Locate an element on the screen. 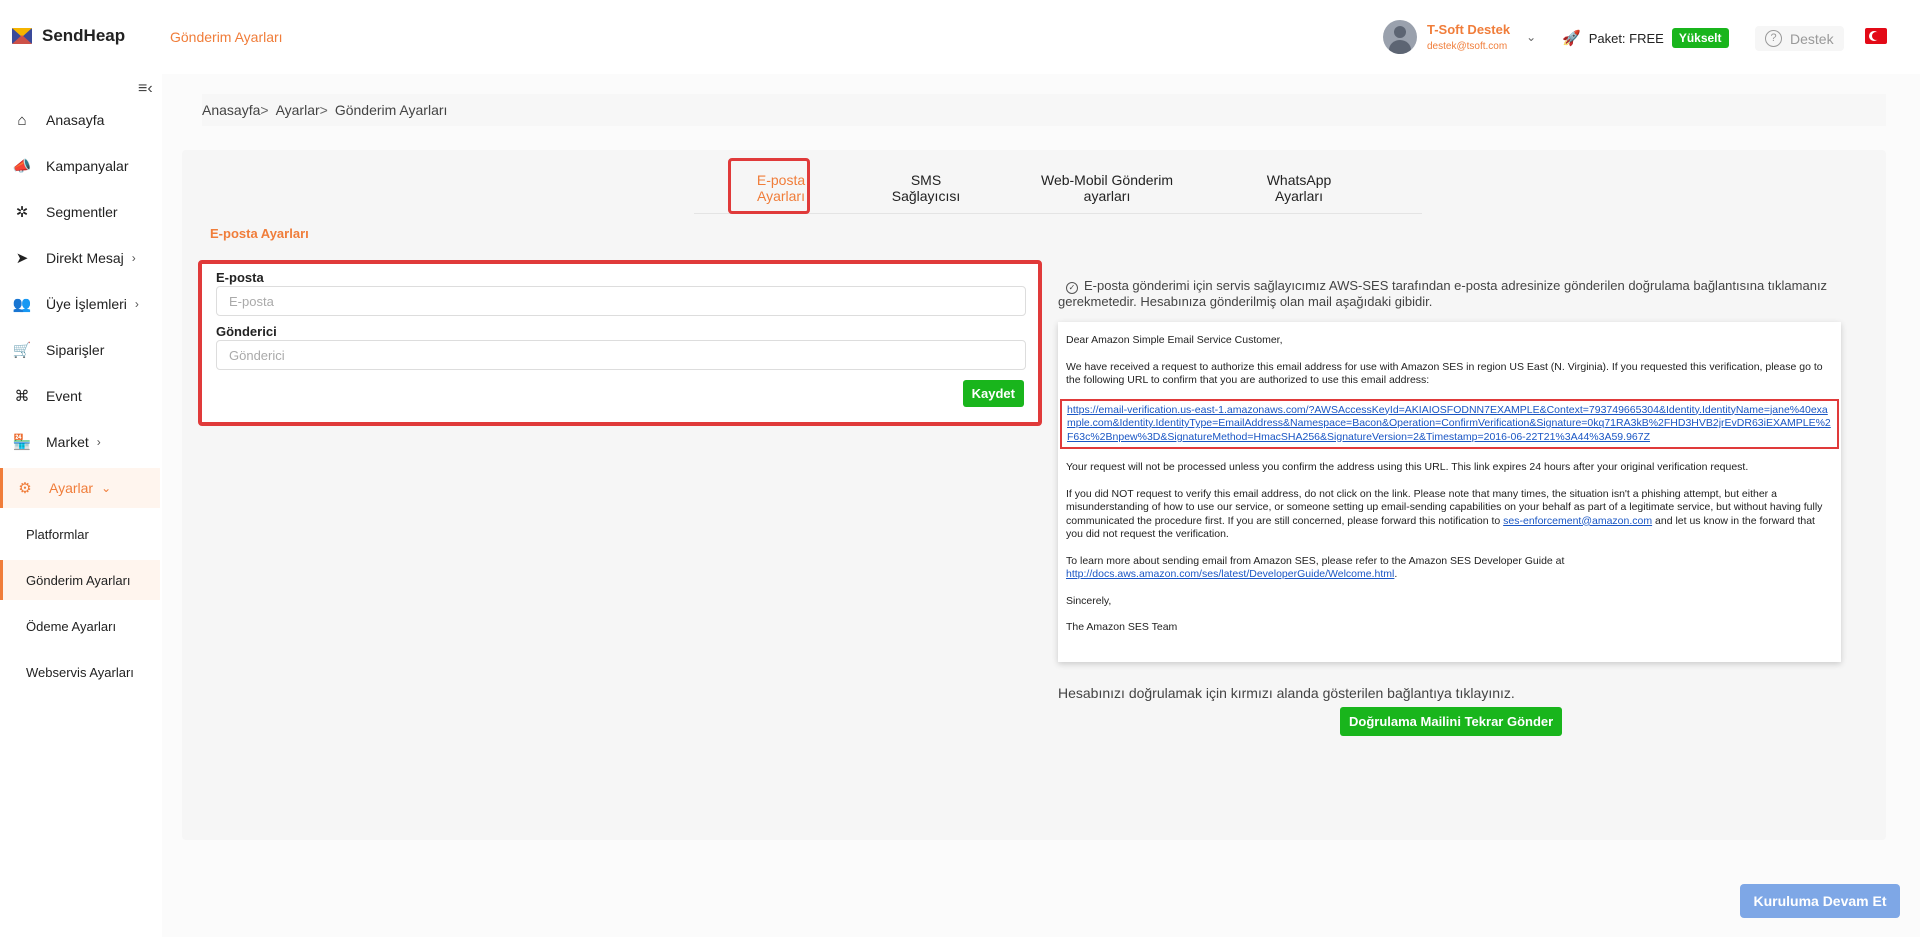 This screenshot has width=1920, height=937. sidebar-subitem-webservis-ayarlari: Webservis Ayarları is located at coordinates (80, 672).